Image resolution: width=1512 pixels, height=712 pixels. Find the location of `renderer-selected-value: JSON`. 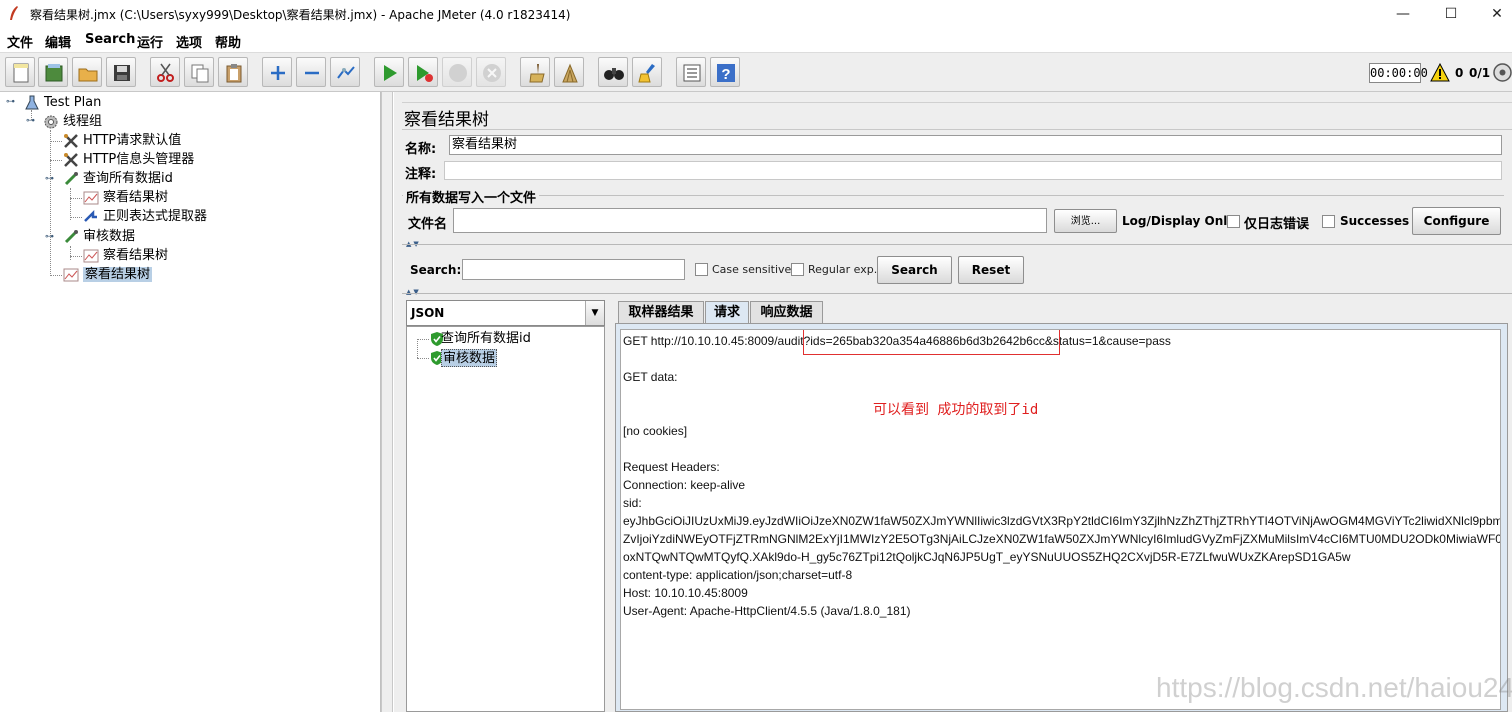

renderer-selected-value: JSON is located at coordinates (428, 313).